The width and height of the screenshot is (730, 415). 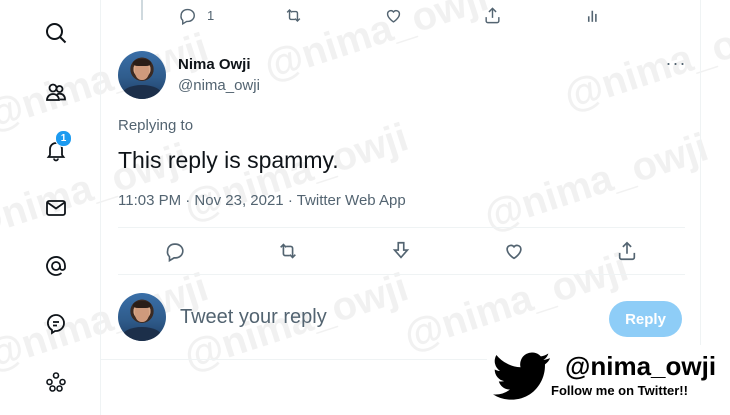 What do you see at coordinates (56, 208) in the screenshot?
I see `messages-envelope-icon` at bounding box center [56, 208].